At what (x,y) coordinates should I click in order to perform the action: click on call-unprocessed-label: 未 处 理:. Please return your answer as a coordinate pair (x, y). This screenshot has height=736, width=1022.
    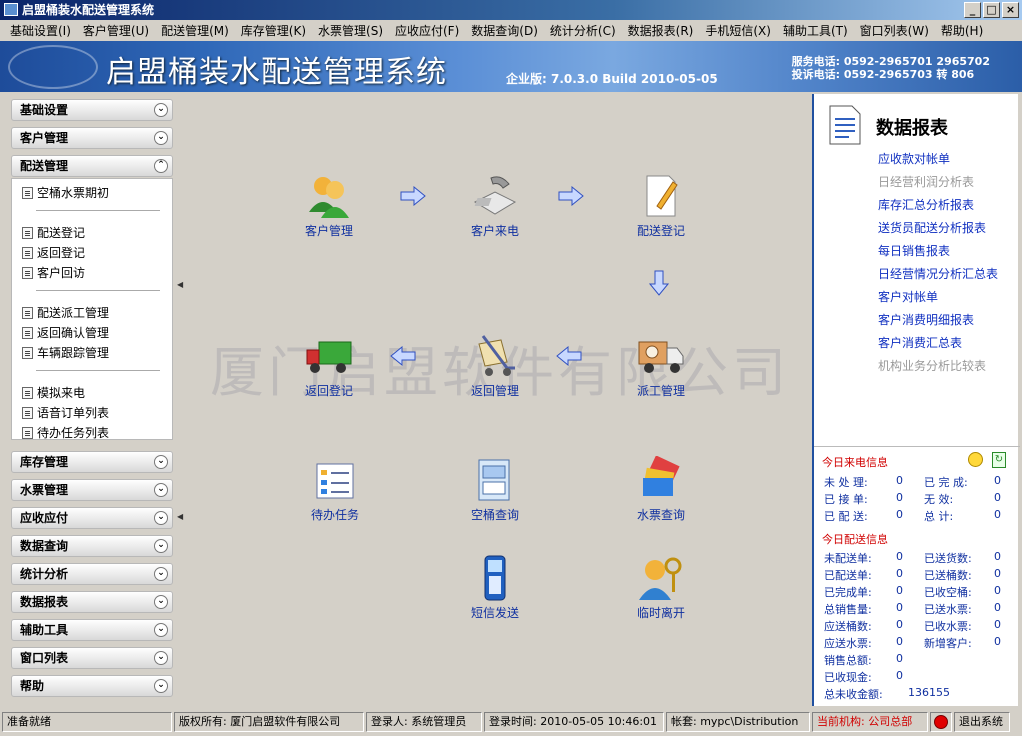
    Looking at the image, I should click on (846, 482).